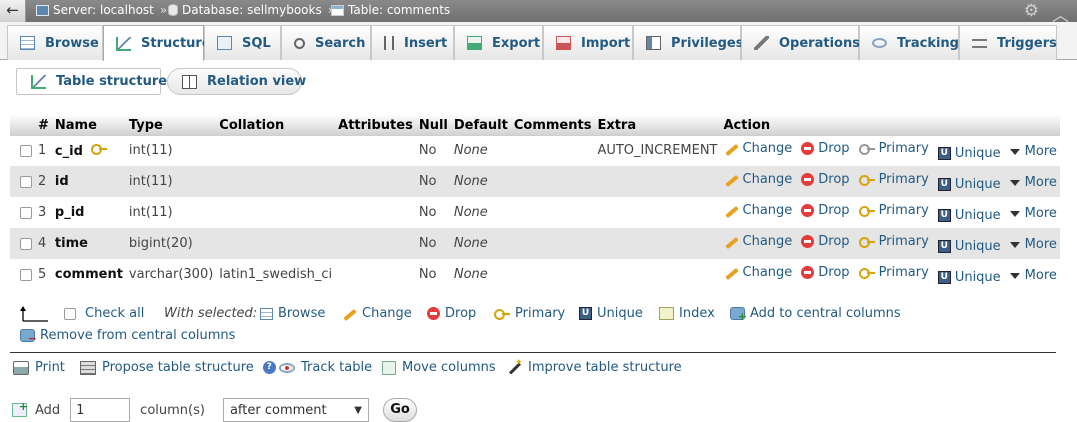  What do you see at coordinates (236, 81) in the screenshot?
I see `subtab-relation-view: Relation view` at bounding box center [236, 81].